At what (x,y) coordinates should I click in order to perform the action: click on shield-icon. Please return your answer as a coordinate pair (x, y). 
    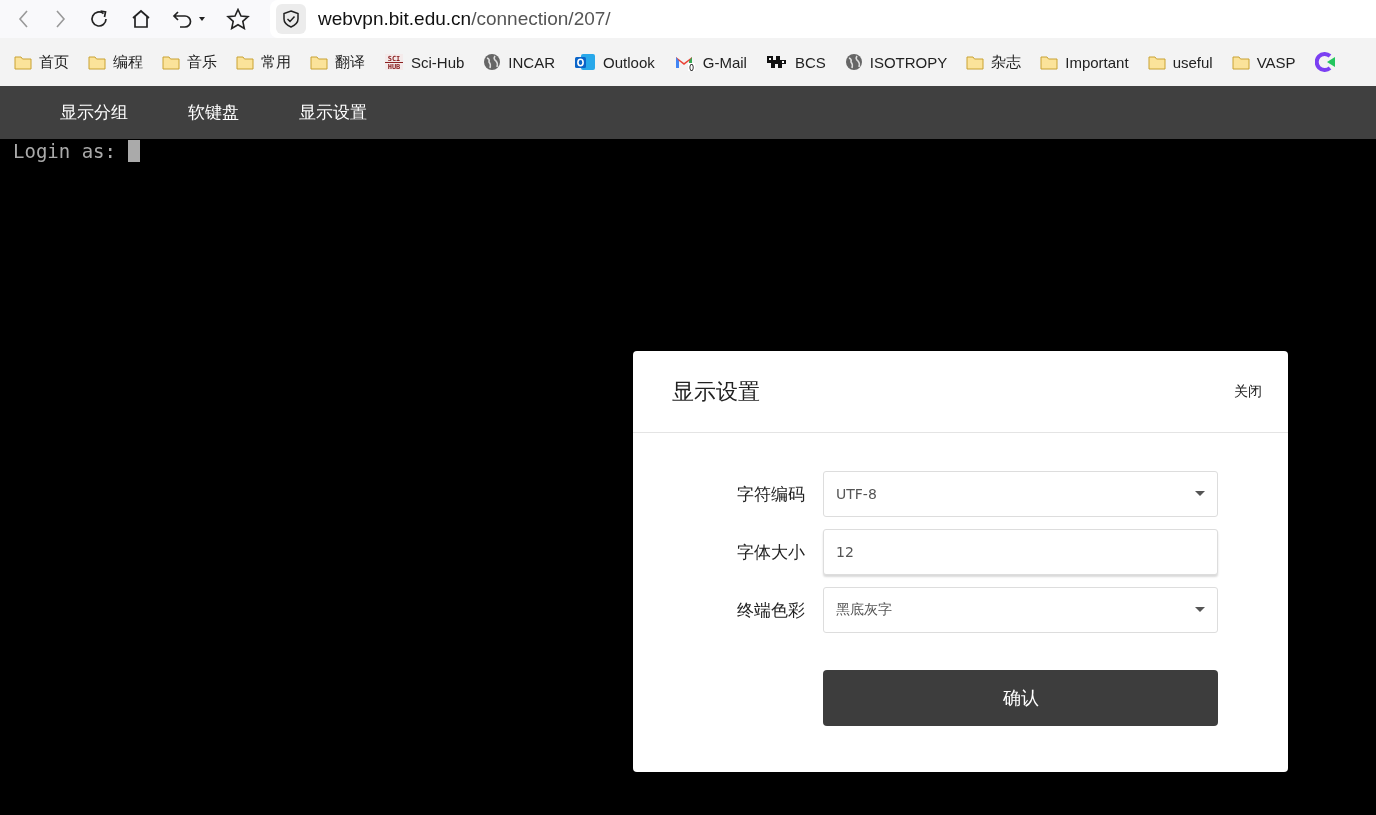
    Looking at the image, I should click on (291, 19).